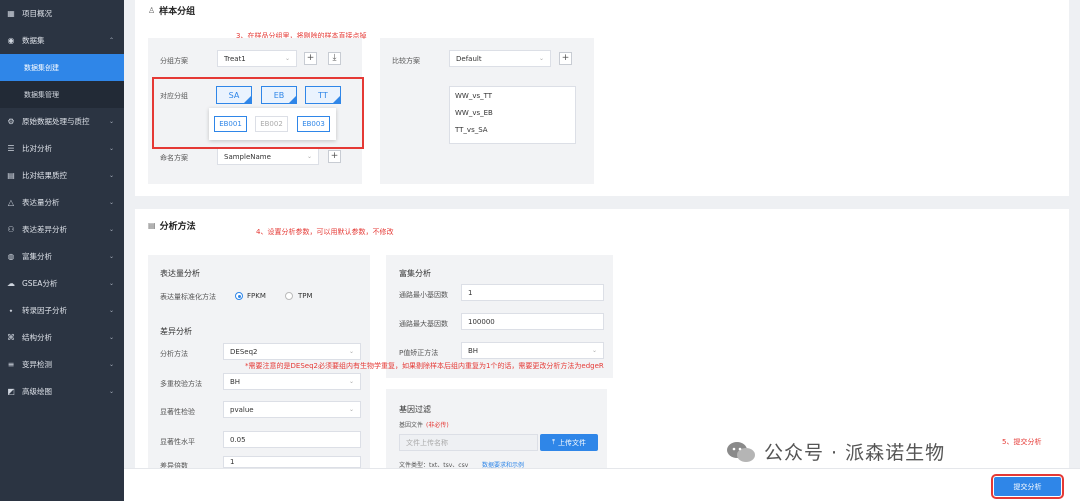 This screenshot has height=501, width=1080. What do you see at coordinates (62, 256) in the screenshot?
I see `sidebar-item-enrichment: ◍ 富集分析 ⌄` at bounding box center [62, 256].